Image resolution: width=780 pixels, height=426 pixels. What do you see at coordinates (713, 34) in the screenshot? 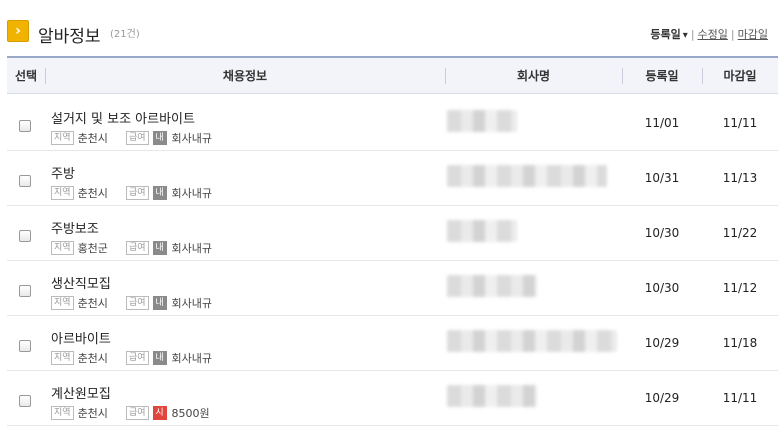
I see `sort-modified-date: 수정일` at bounding box center [713, 34].